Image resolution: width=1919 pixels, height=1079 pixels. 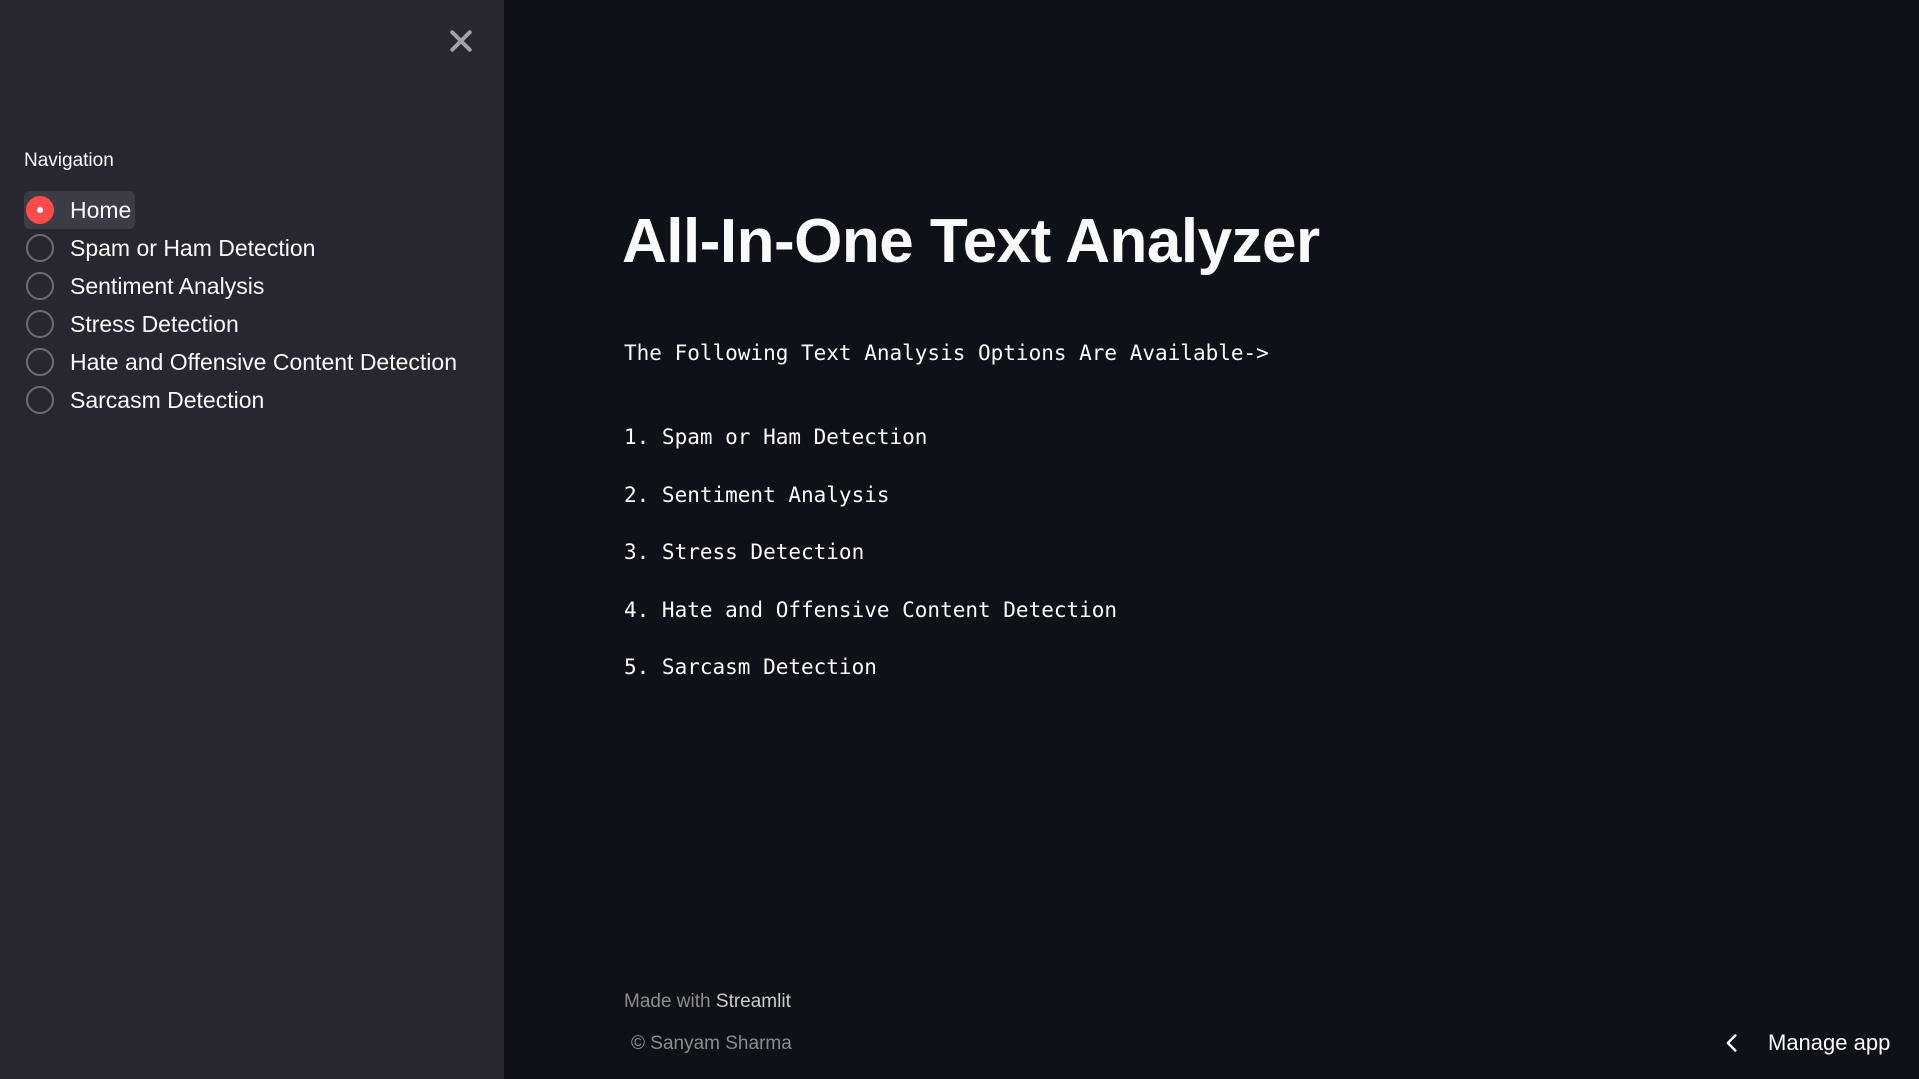 I want to click on option-item: 2. Sentiment Analysis, so click(x=757, y=494).